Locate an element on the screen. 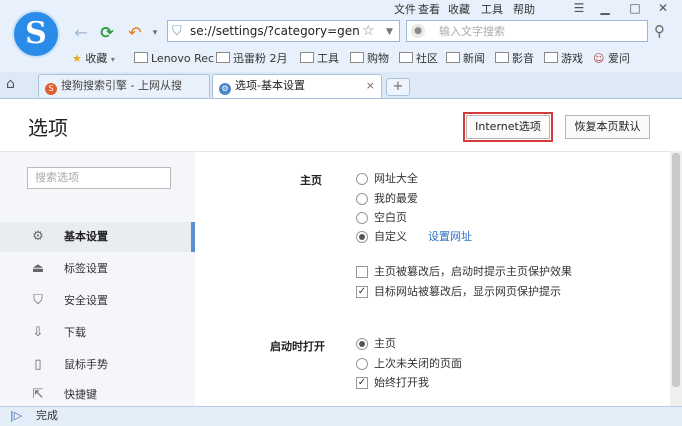 This screenshot has height=426, width=682. homepage-option-label: 网址大全 is located at coordinates (396, 178).